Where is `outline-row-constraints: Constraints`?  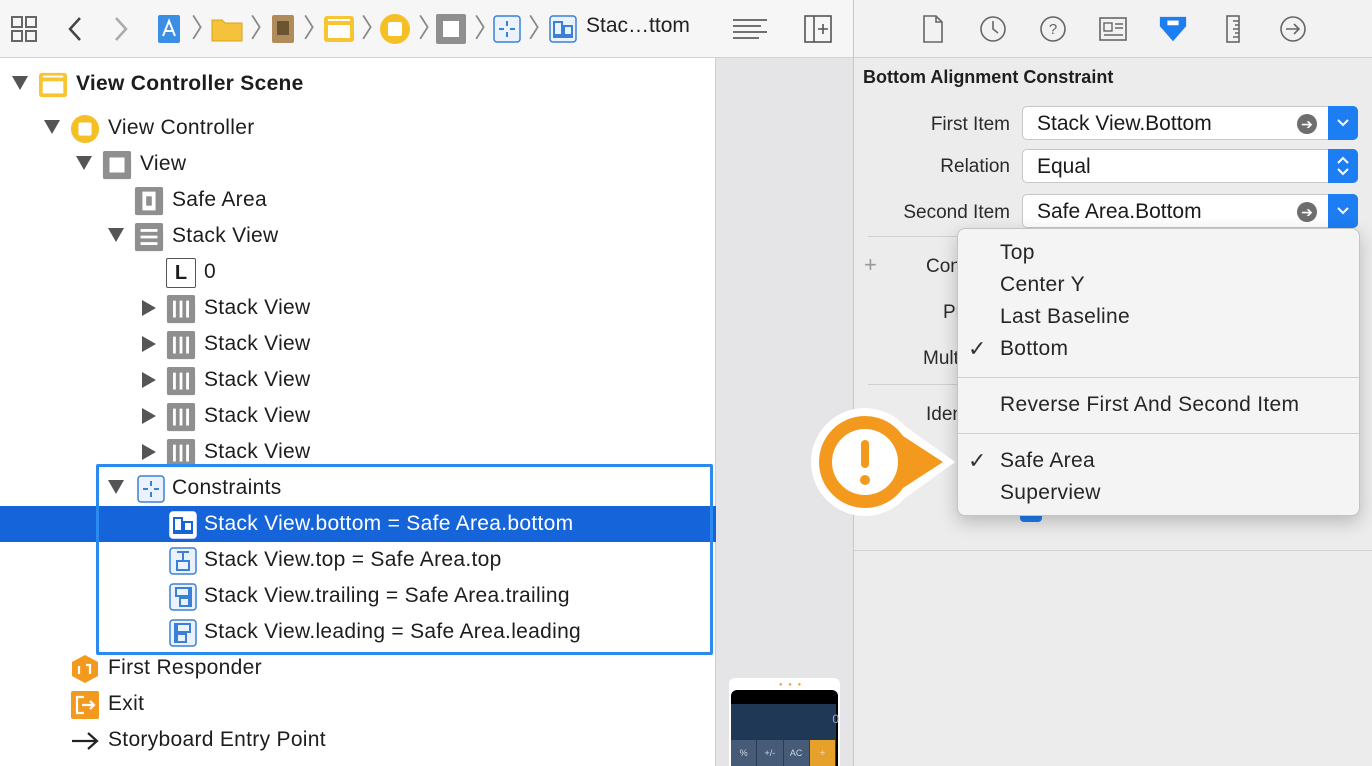 outline-row-constraints: Constraints is located at coordinates (358, 488).